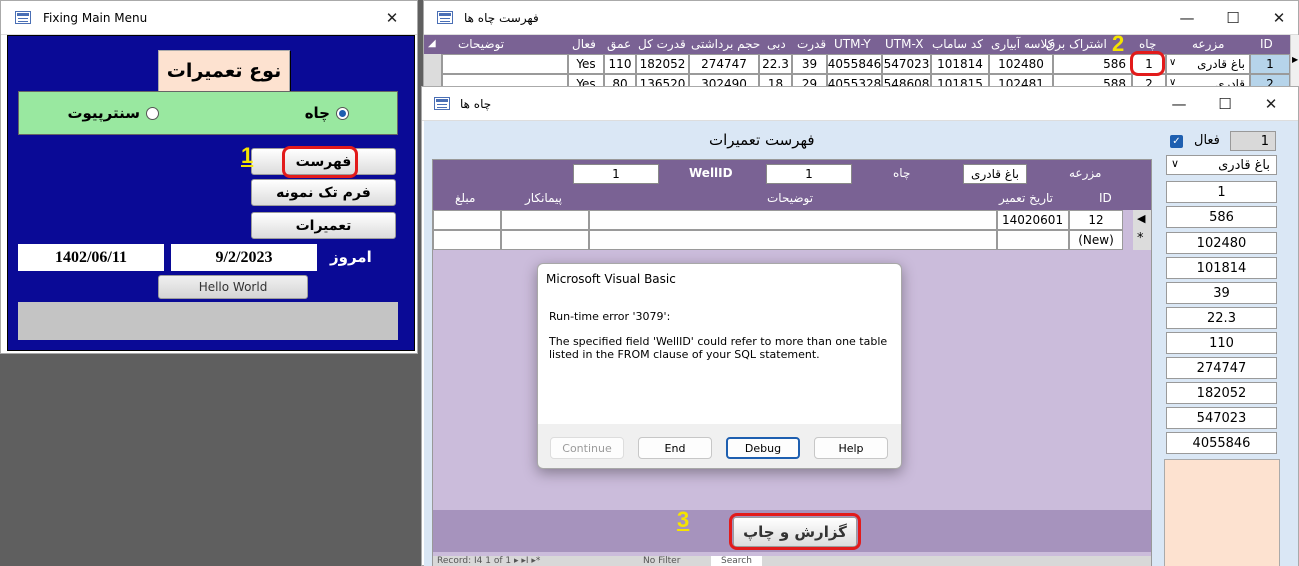 Image resolution: width=1299 pixels, height=566 pixels. I want to click on col-active: فعال, so click(584, 44).